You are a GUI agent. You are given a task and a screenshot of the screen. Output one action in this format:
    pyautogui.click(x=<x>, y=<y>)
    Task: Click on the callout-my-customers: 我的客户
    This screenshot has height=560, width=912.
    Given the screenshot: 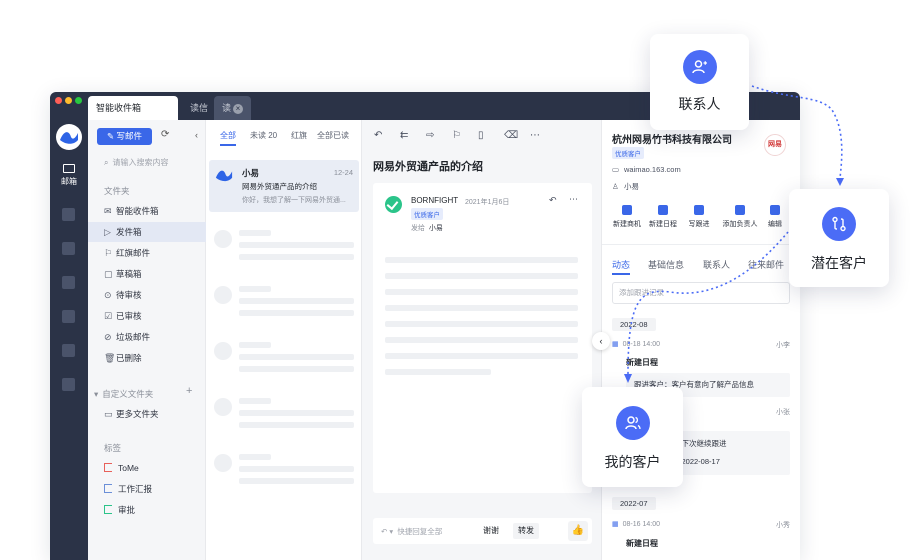 What is the action you would take?
    pyautogui.click(x=632, y=437)
    